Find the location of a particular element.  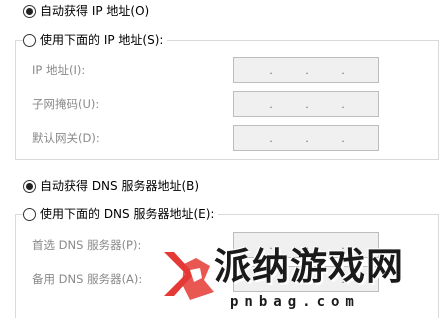

alternate-dns-field: . . . is located at coordinates (306, 279).